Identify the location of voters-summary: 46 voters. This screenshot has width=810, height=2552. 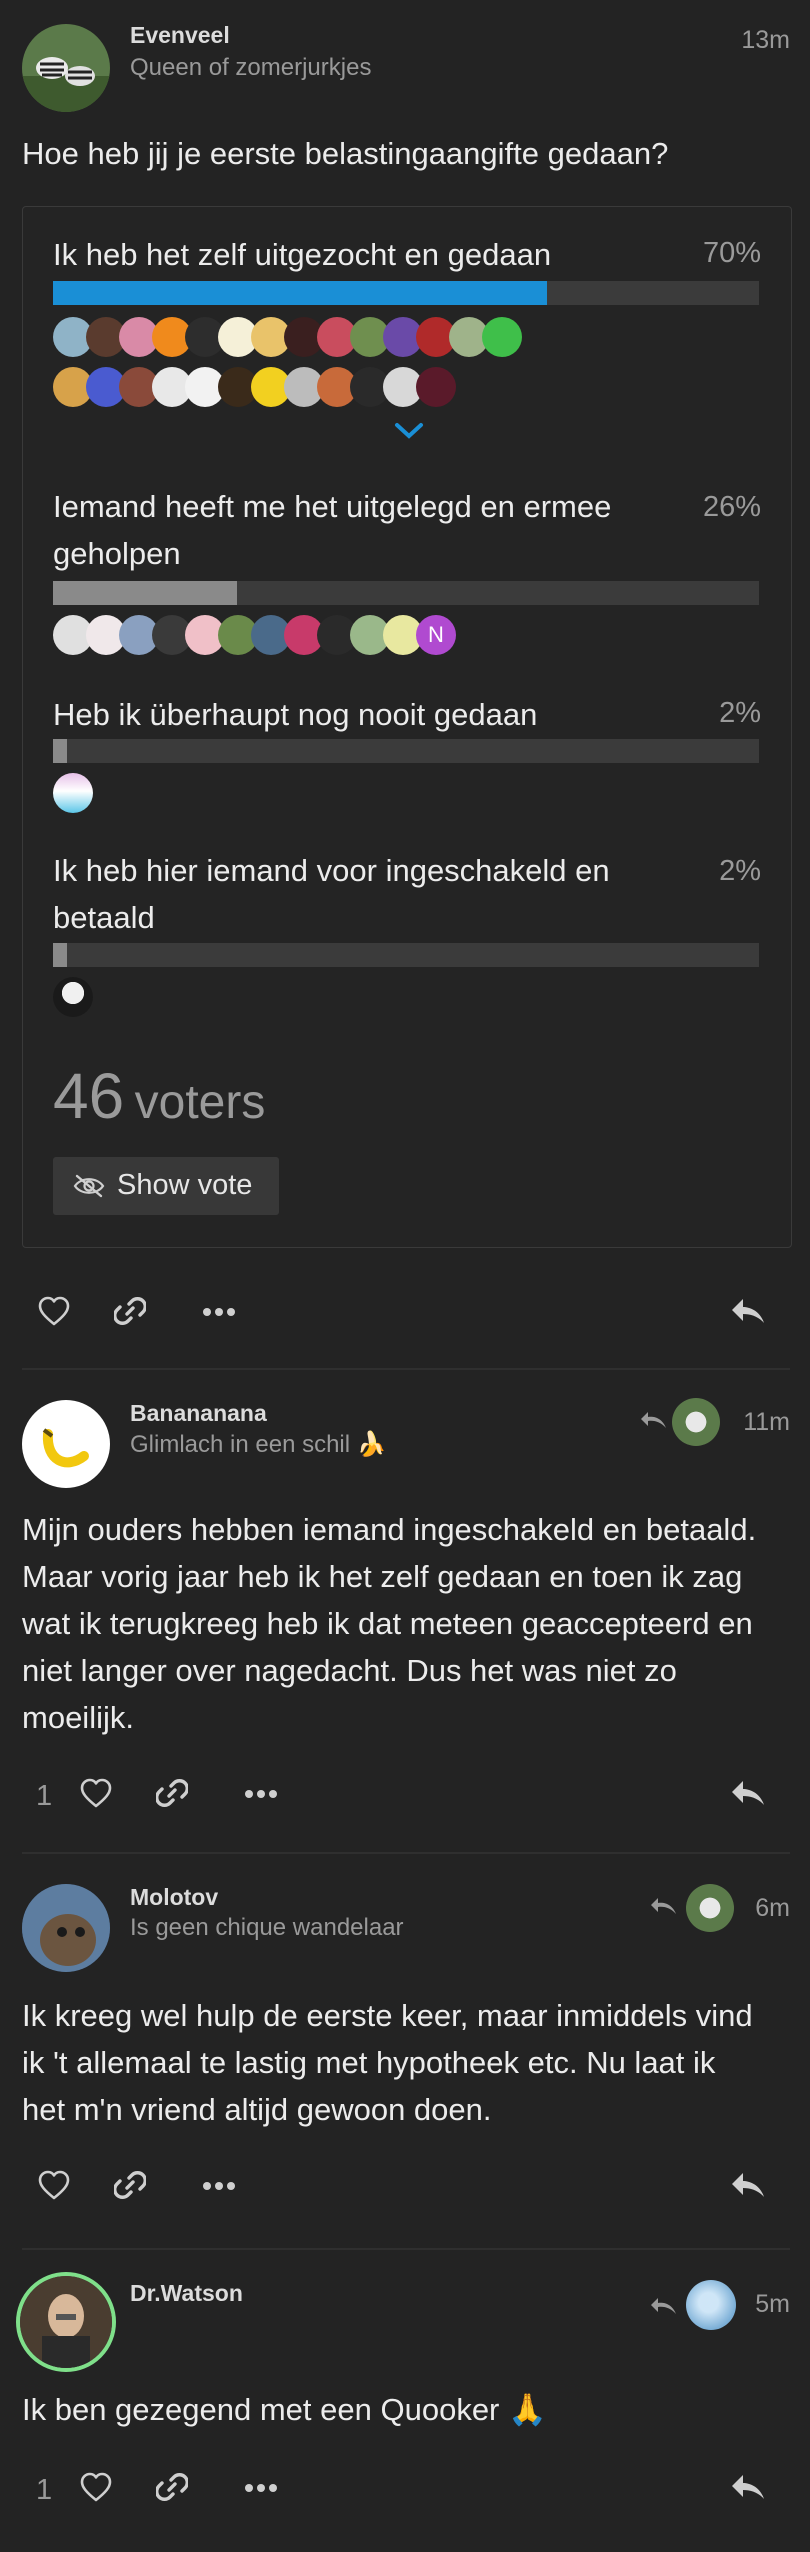
(159, 1096).